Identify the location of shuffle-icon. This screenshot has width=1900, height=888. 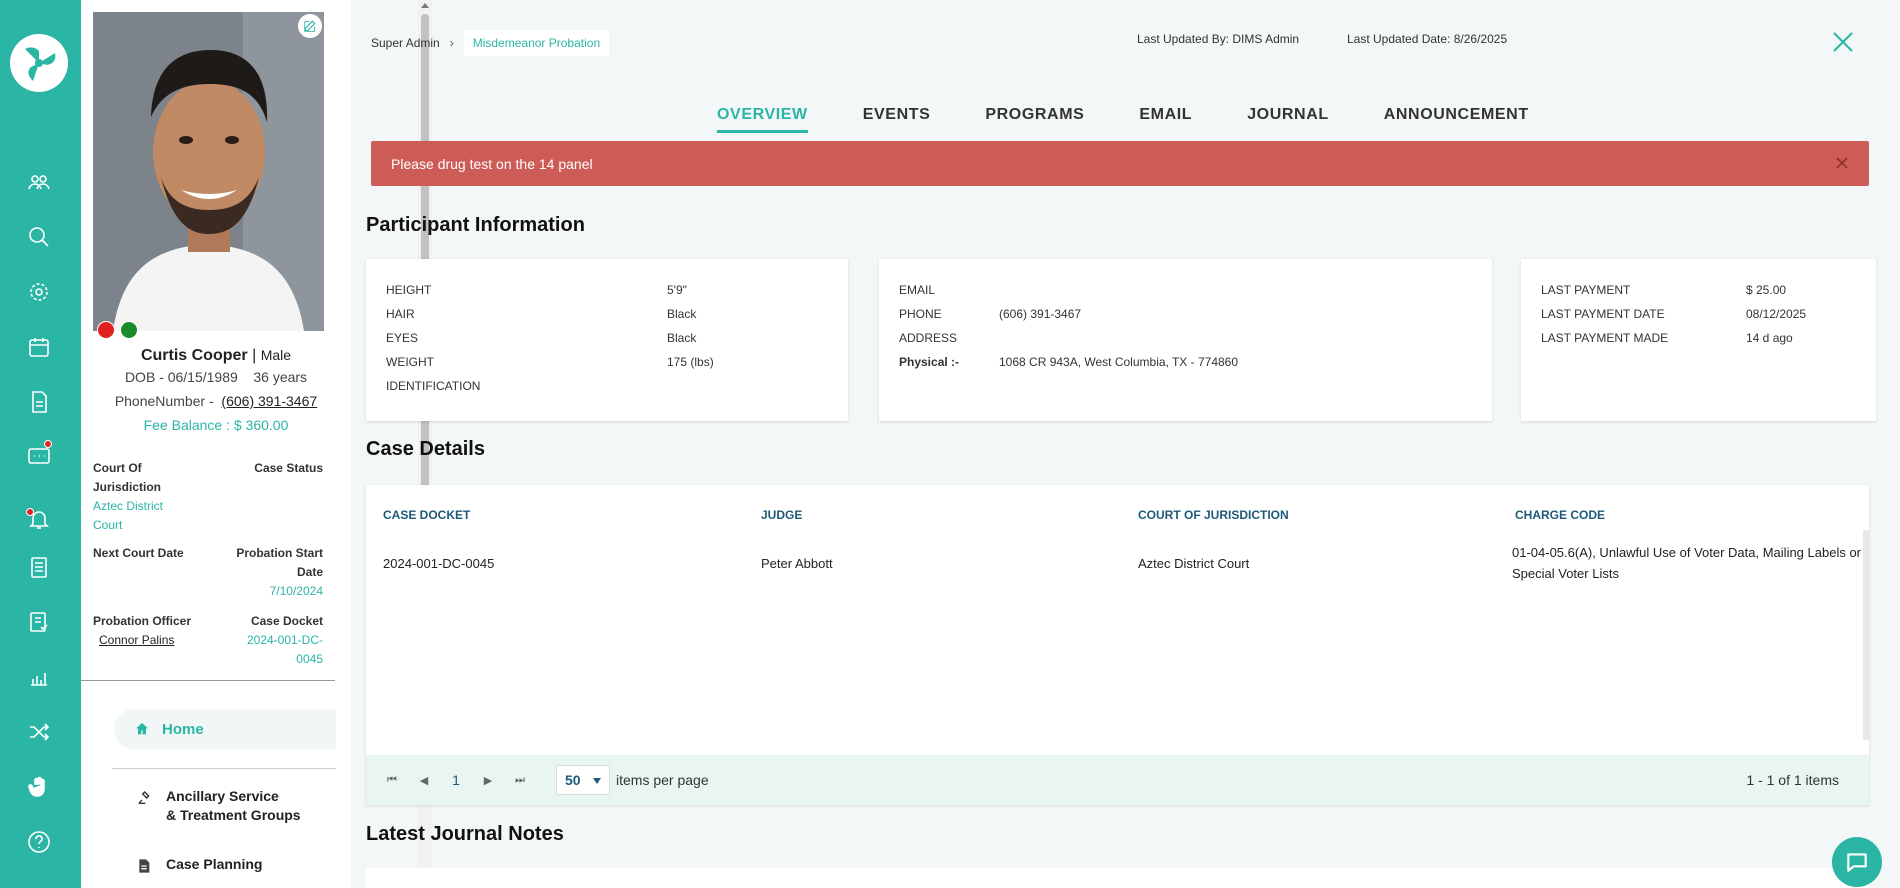
(39, 732).